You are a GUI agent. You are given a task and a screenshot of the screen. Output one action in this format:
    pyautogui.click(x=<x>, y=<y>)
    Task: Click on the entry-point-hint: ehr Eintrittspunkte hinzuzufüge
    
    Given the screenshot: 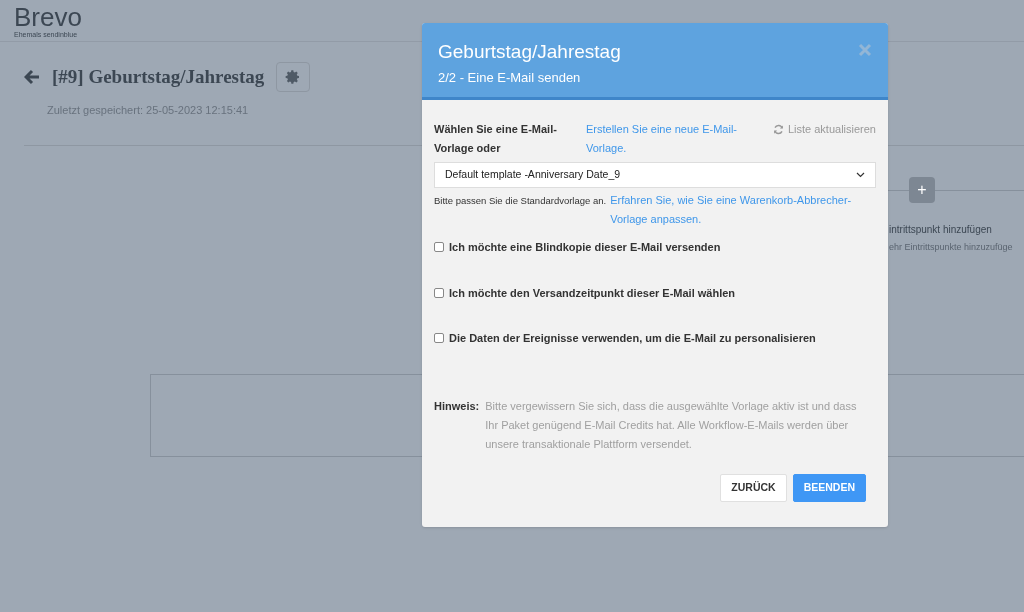 What is the action you would take?
    pyautogui.click(x=951, y=247)
    